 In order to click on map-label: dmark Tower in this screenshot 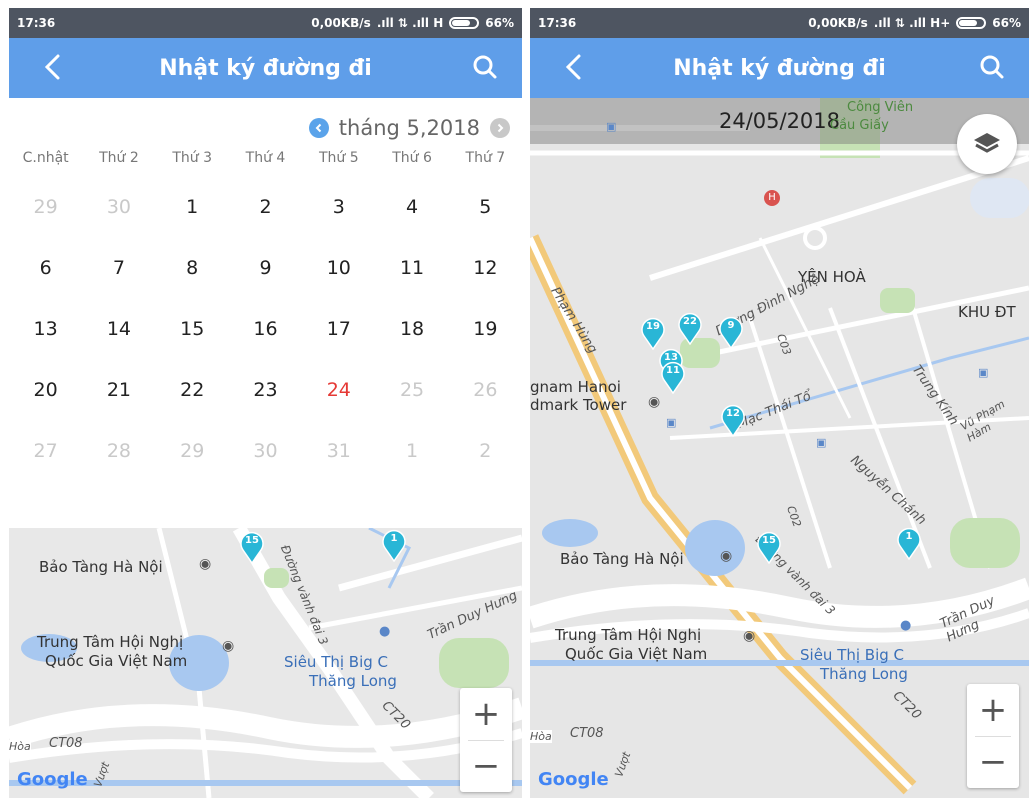, I will do `click(578, 405)`.